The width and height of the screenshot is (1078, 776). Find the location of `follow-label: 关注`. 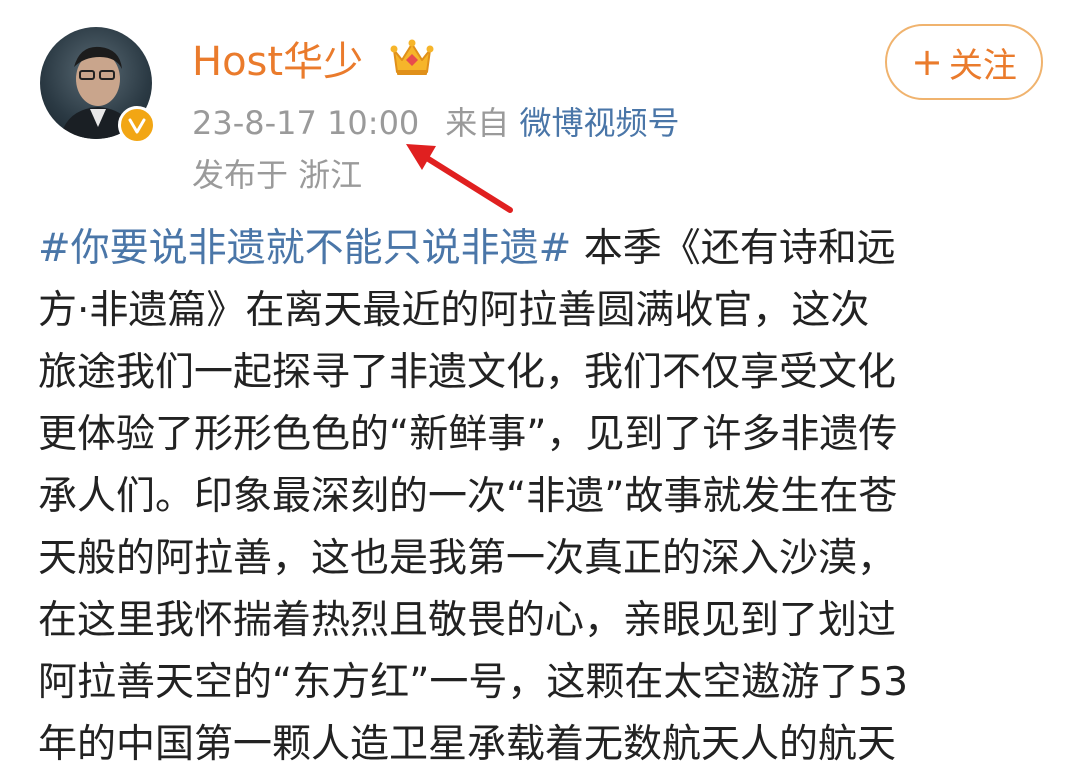

follow-label: 关注 is located at coordinates (982, 65).